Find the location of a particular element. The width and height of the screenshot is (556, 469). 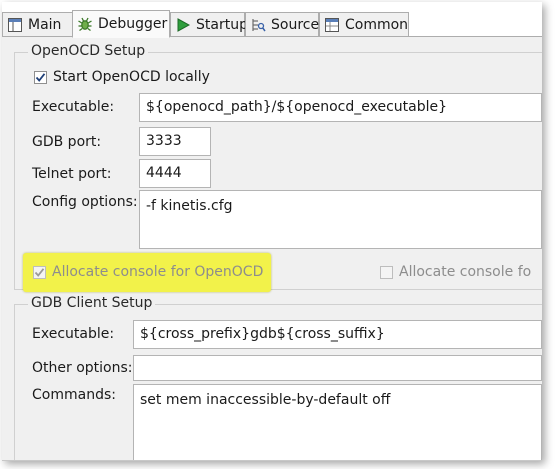

other-options-label: Other options: is located at coordinates (82, 368).